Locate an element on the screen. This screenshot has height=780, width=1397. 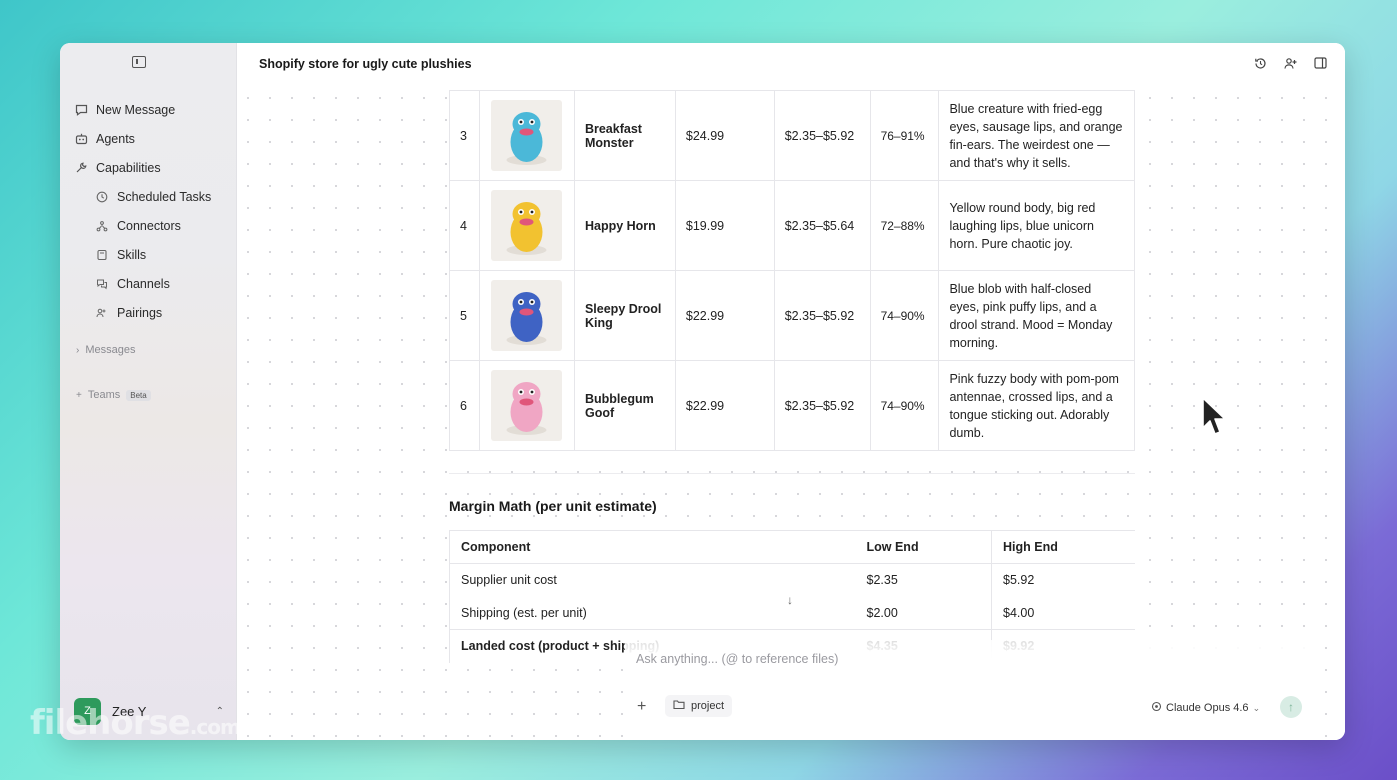
top-toolbar is located at coordinates (1290, 63).